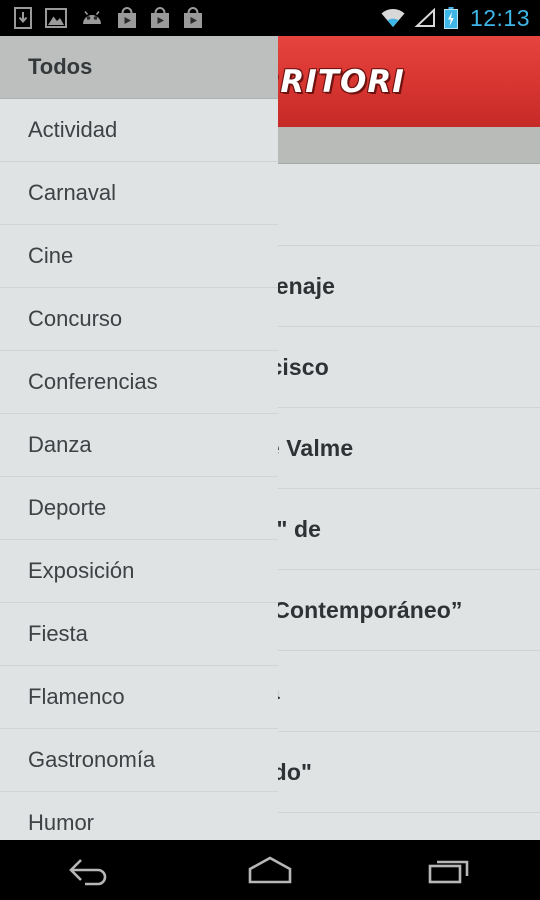 The image size is (540, 900). Describe the element at coordinates (139, 816) in the screenshot. I see `drawer-item-humor: Humor` at that location.